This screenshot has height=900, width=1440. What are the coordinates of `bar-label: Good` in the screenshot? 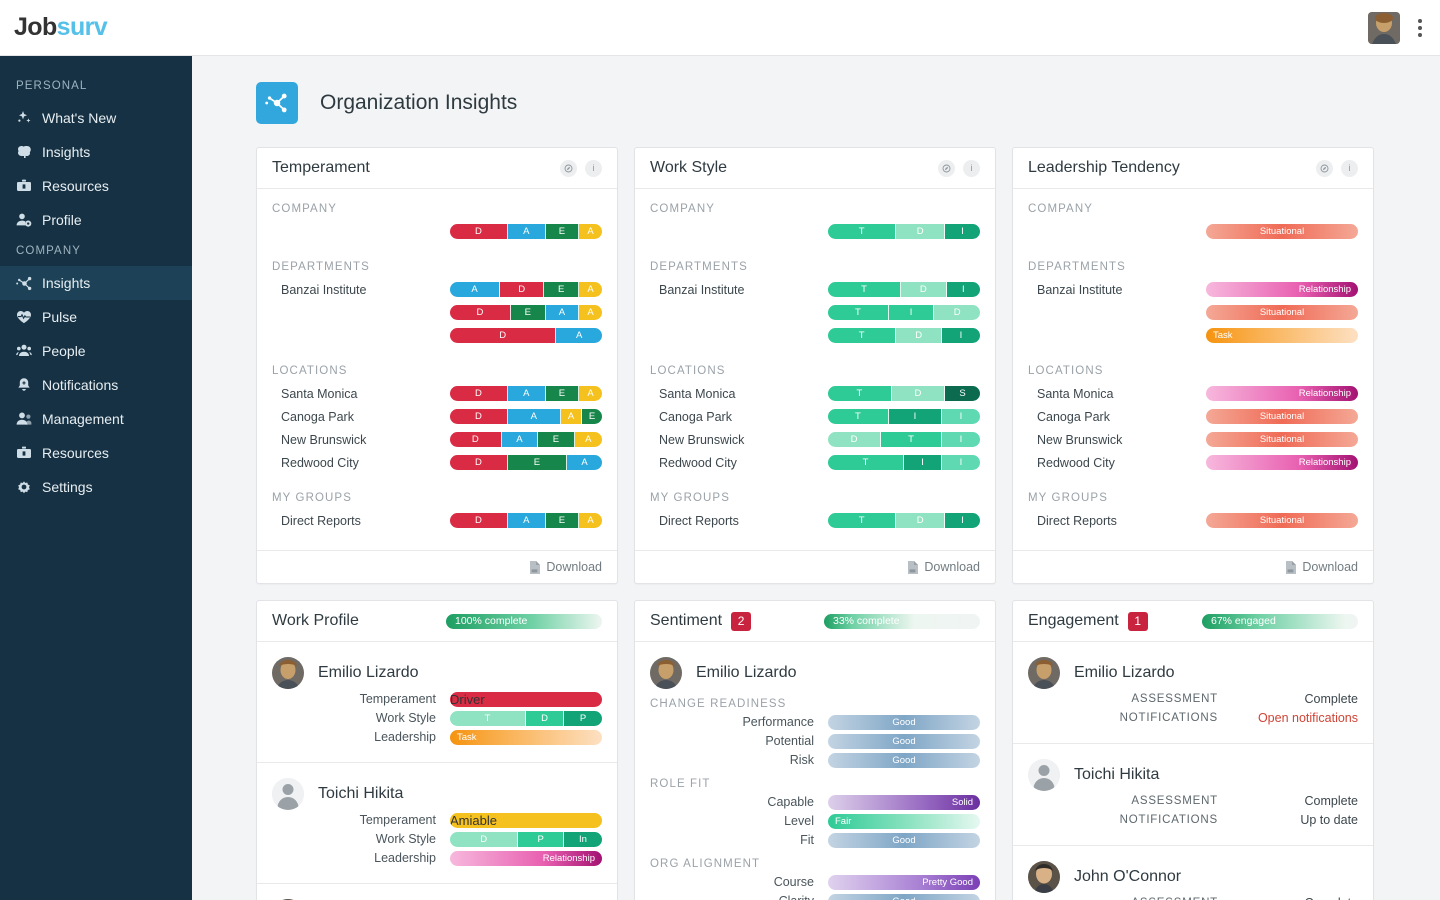 It's located at (904, 760).